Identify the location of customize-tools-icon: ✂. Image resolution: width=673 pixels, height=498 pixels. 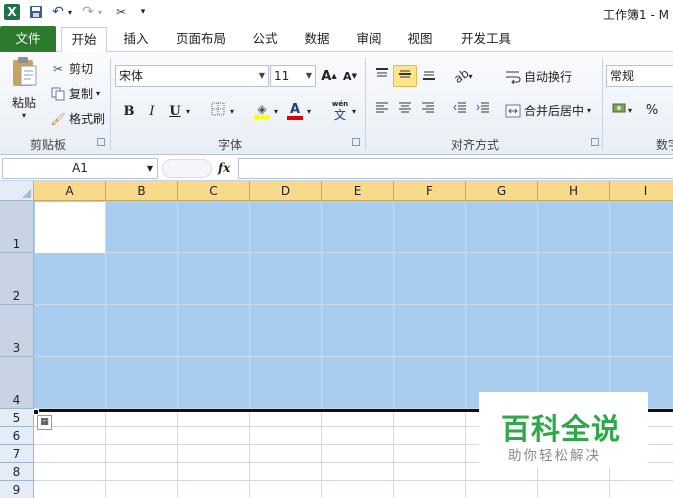
(121, 12).